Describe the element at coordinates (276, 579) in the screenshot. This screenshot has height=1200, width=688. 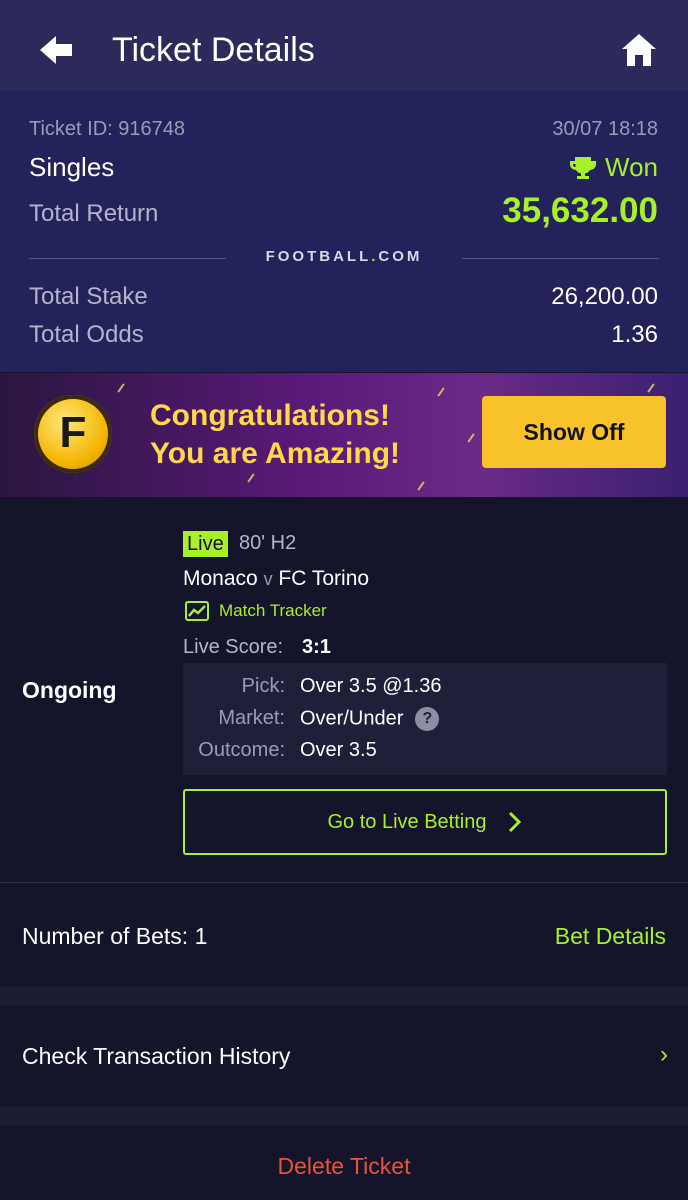
I see `match-teams: Monaco v FC Torino` at that location.